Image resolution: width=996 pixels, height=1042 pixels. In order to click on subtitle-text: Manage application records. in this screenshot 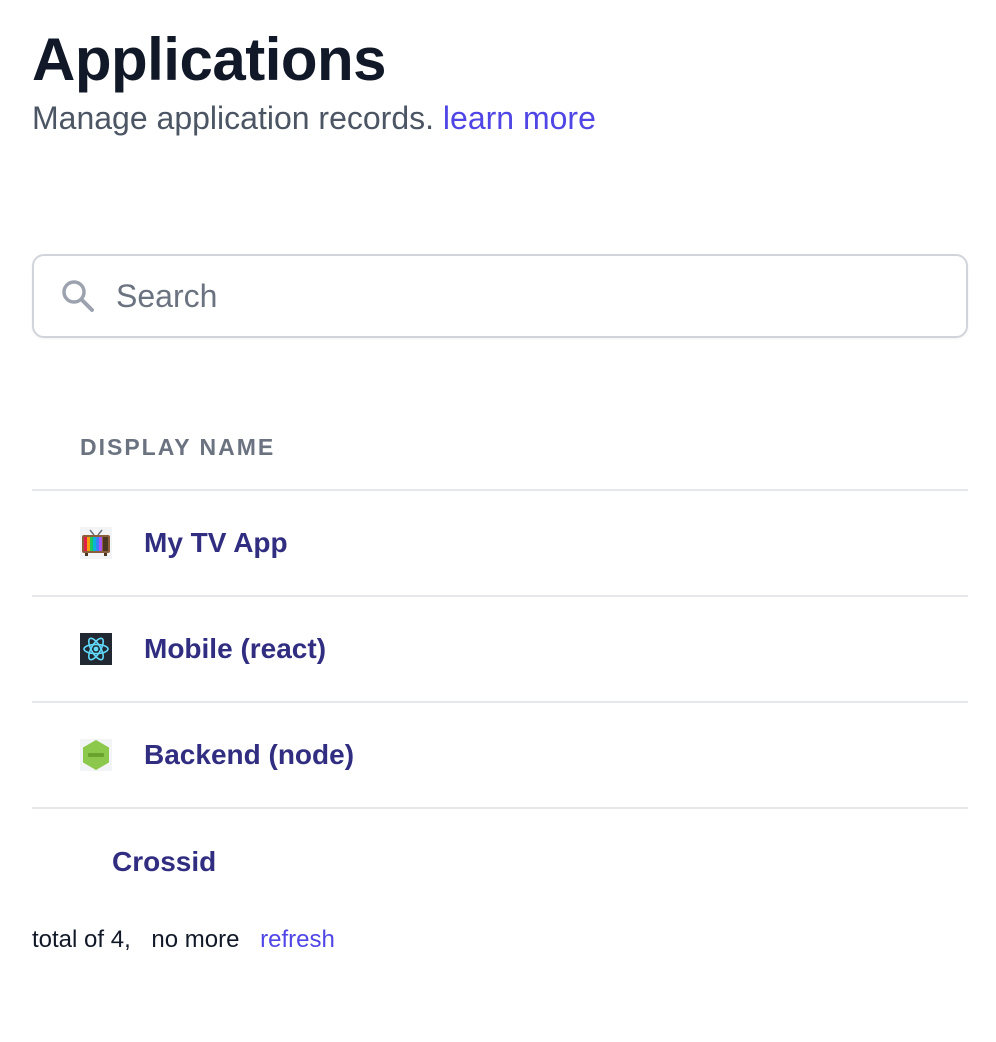, I will do `click(233, 118)`.